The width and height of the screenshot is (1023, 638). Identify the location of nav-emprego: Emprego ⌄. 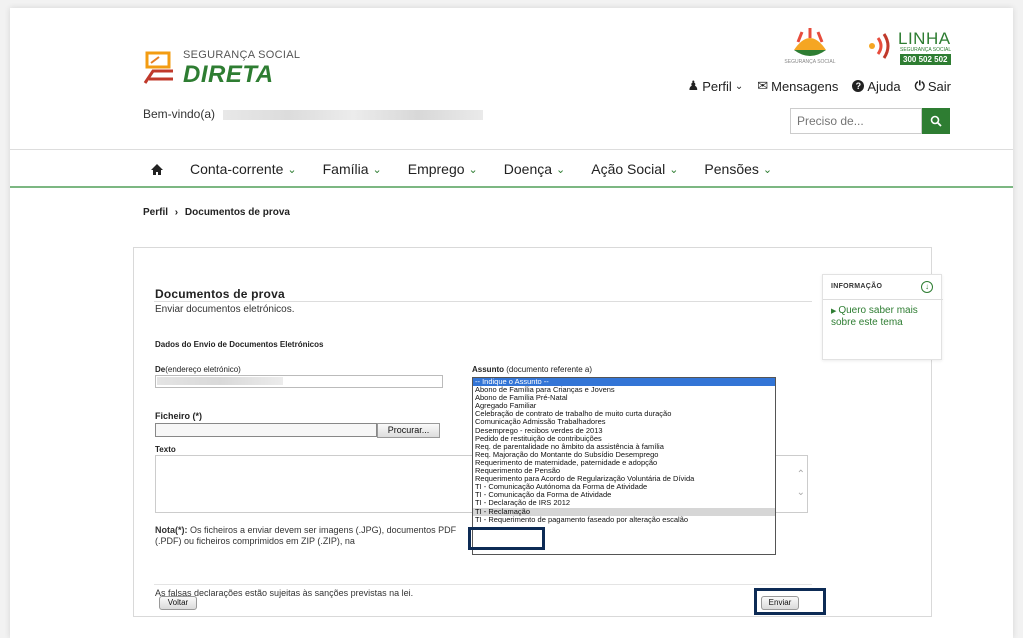
(443, 169).